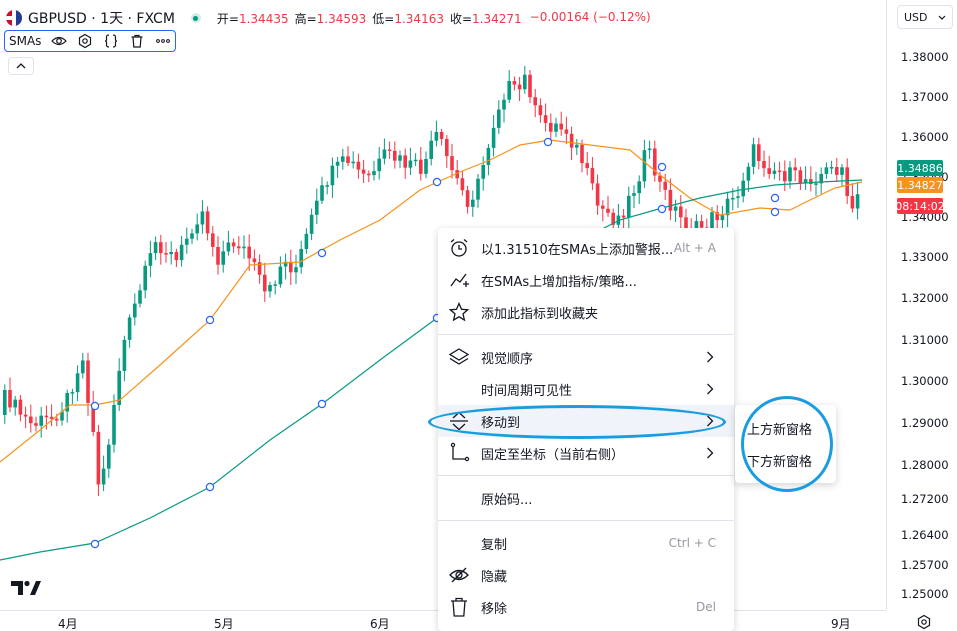 Image resolution: width=957 pixels, height=631 pixels. What do you see at coordinates (785, 444) in the screenshot?
I see `move-to-submenu: 上方新窗格 下方新窗格` at bounding box center [785, 444].